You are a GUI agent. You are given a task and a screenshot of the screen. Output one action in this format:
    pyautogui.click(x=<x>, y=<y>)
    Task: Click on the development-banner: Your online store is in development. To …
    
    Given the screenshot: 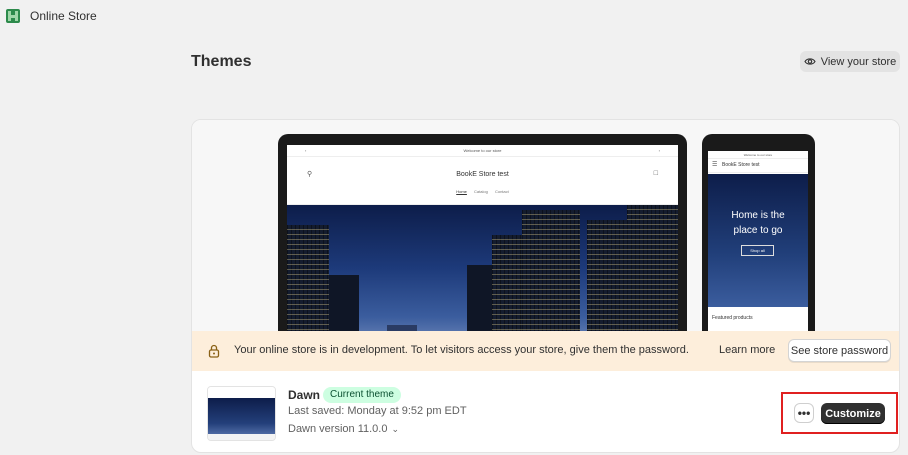 What is the action you would take?
    pyautogui.click(x=545, y=351)
    